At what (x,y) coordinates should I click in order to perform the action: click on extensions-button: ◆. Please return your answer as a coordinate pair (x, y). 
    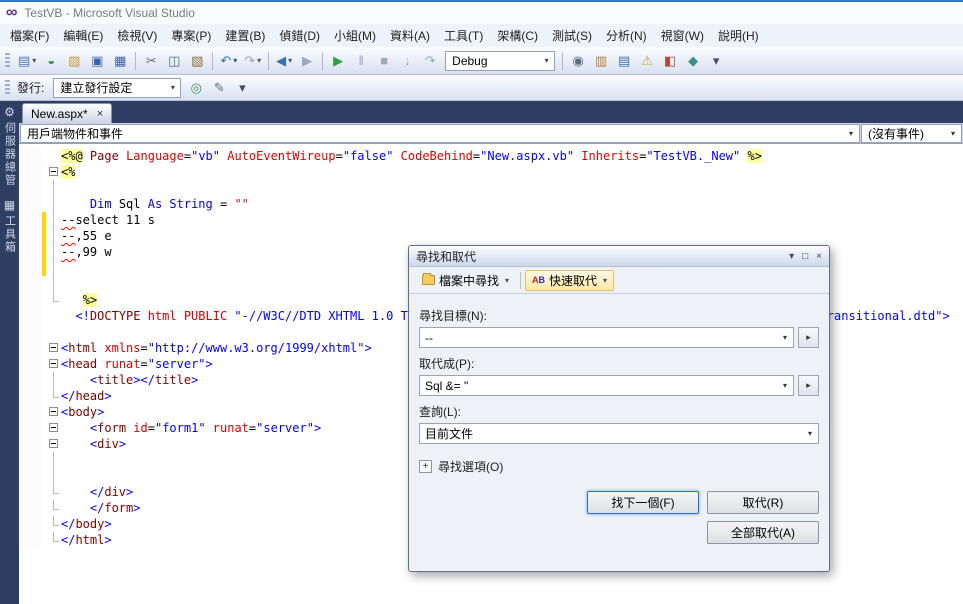
    Looking at the image, I should click on (693, 61).